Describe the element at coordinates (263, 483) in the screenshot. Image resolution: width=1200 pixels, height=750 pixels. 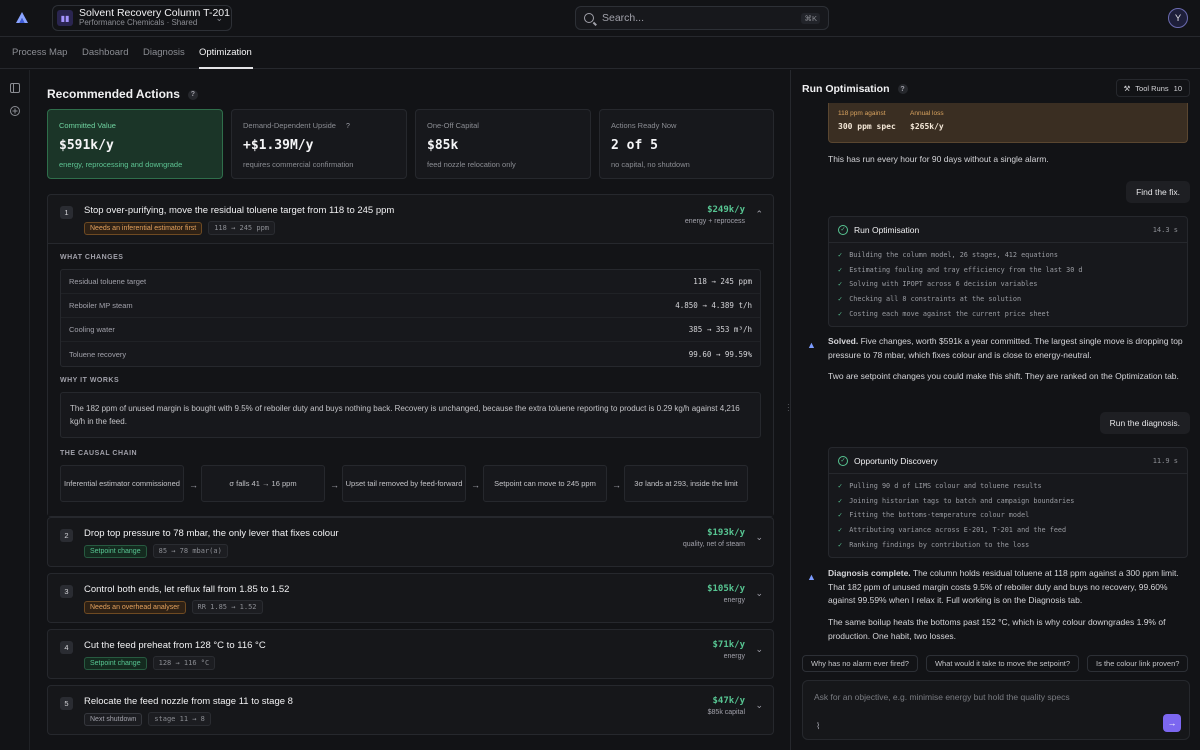
I see `chain-step-text: σ falls 41 → 16 ppm` at that location.